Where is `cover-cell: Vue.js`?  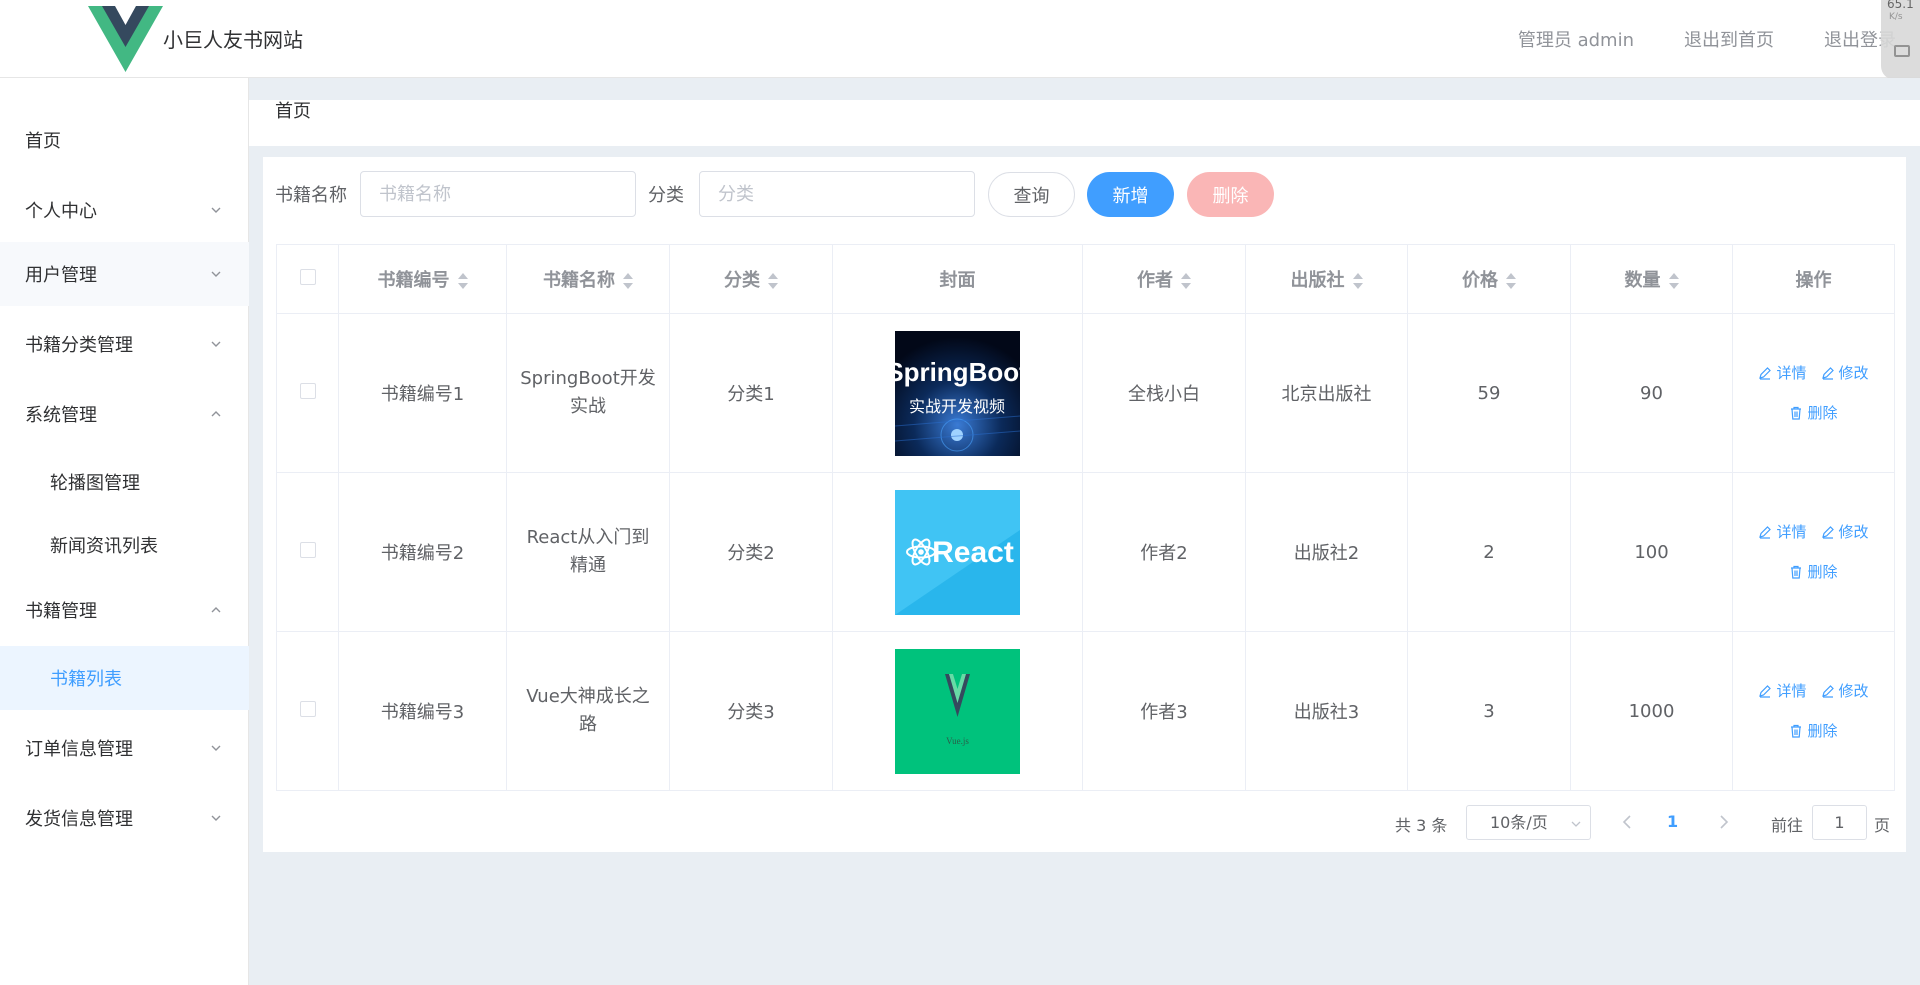
cover-cell: Vue.js is located at coordinates (957, 711).